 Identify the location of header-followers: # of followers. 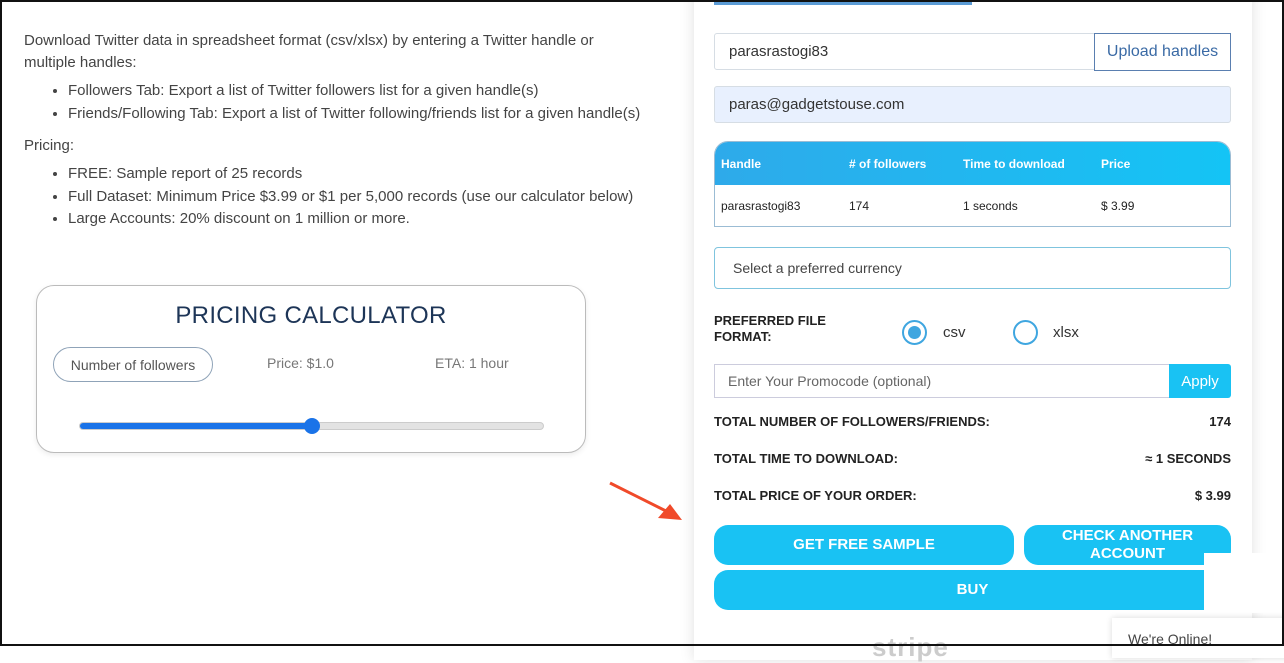
(888, 163).